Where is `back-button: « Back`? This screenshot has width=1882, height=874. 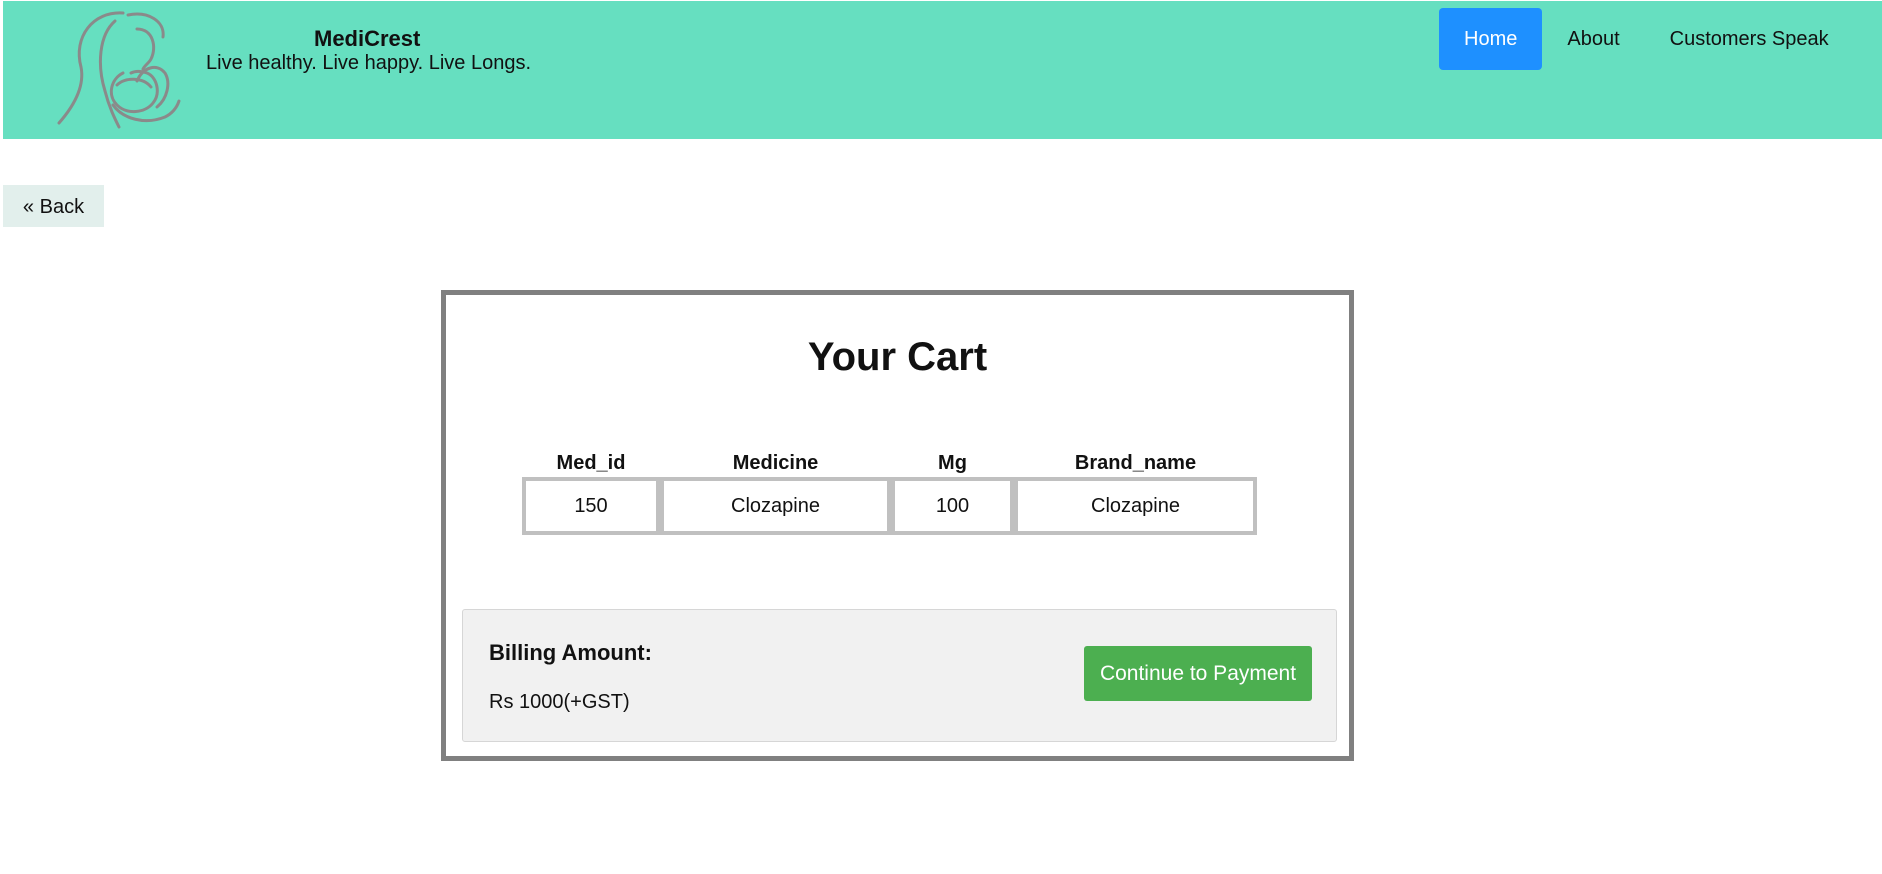
back-button: « Back is located at coordinates (53, 206).